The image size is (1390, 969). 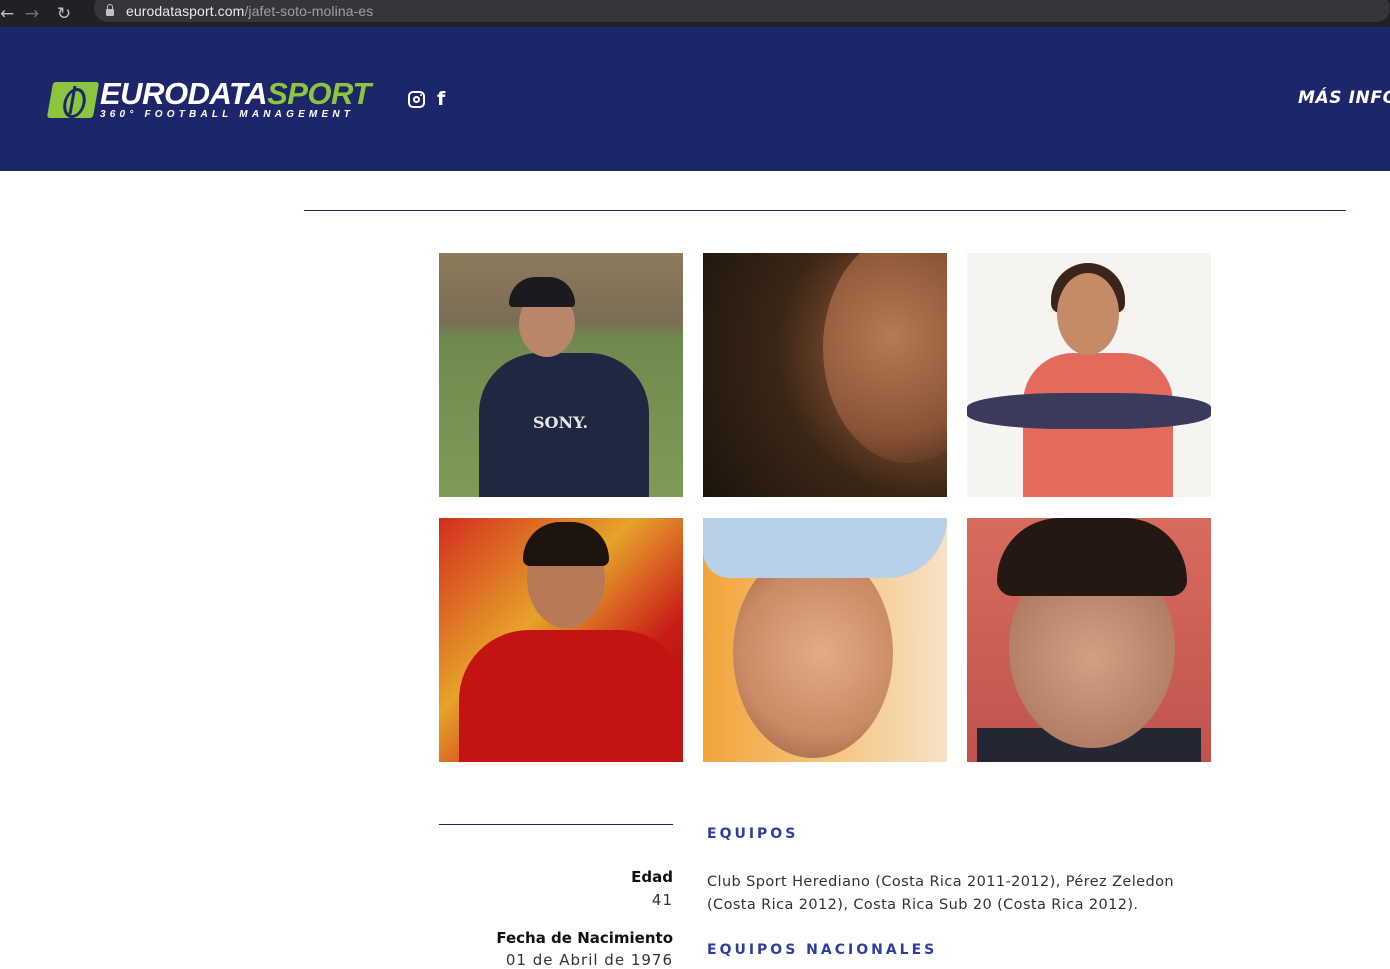 I want to click on instagram-icon, so click(x=416, y=99).